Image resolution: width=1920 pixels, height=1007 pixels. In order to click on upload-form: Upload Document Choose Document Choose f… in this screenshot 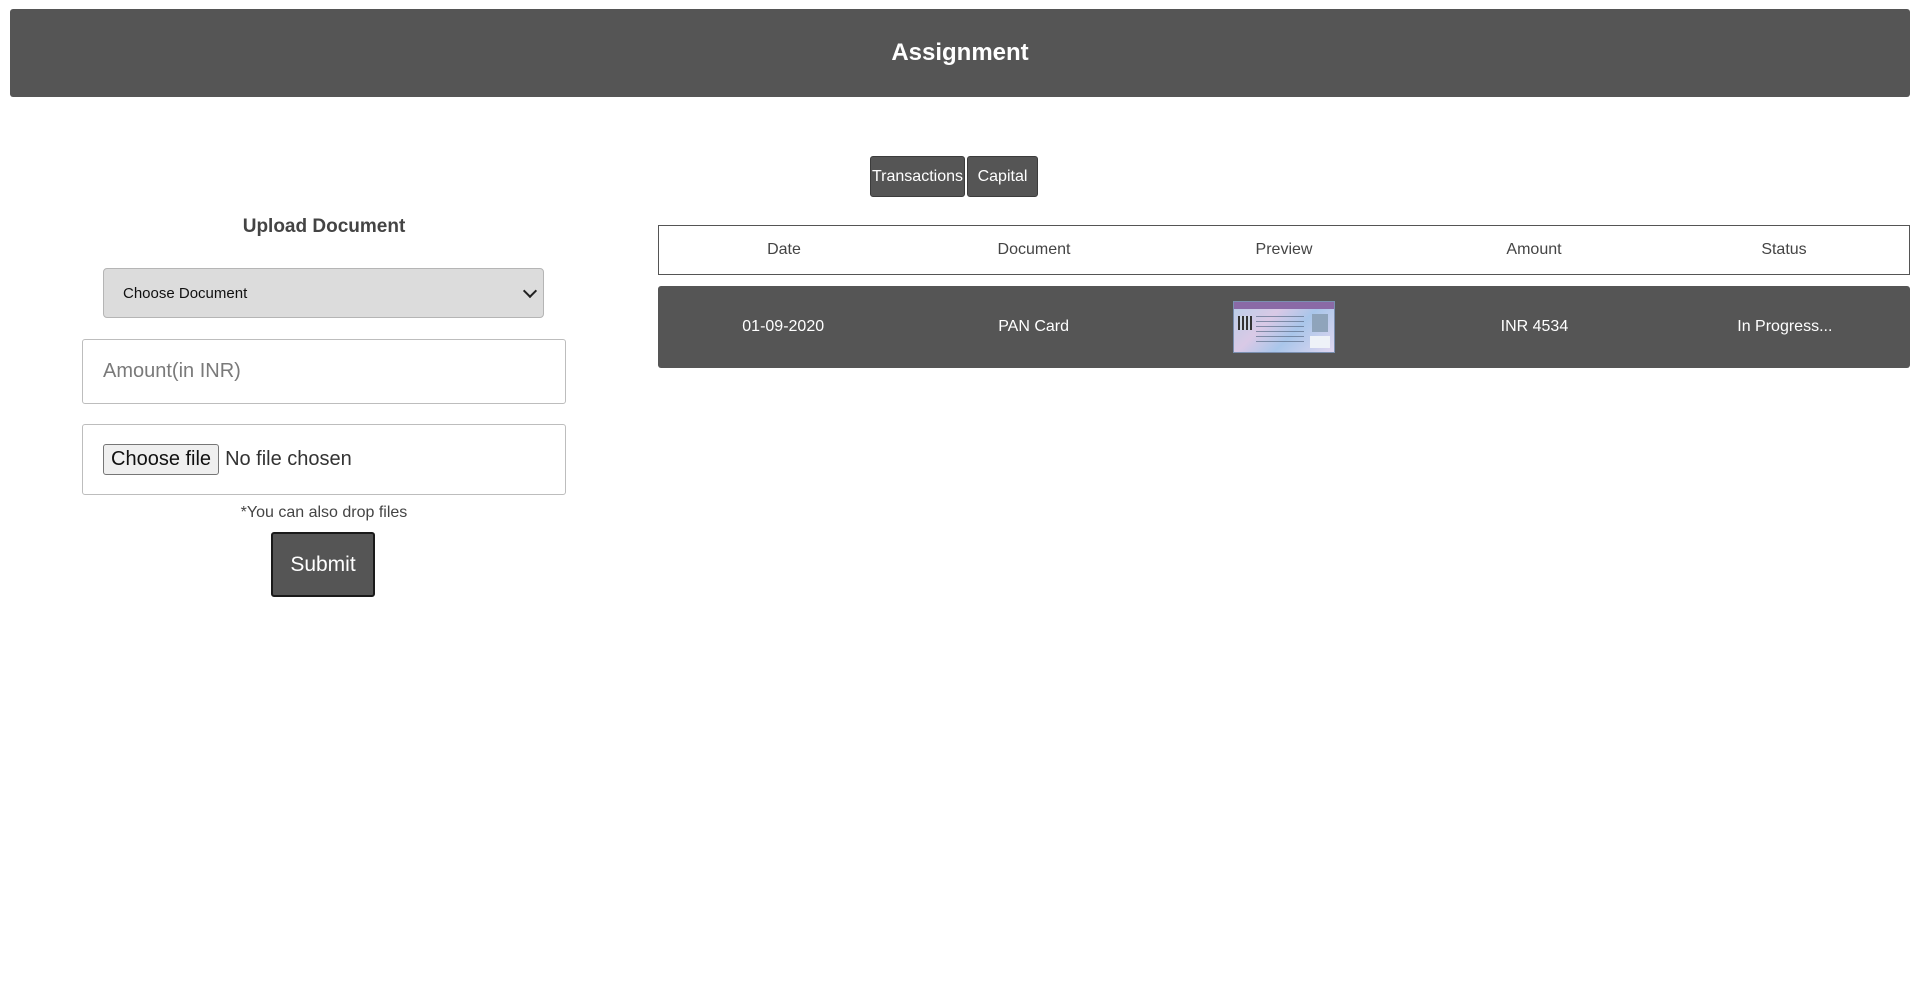, I will do `click(324, 403)`.